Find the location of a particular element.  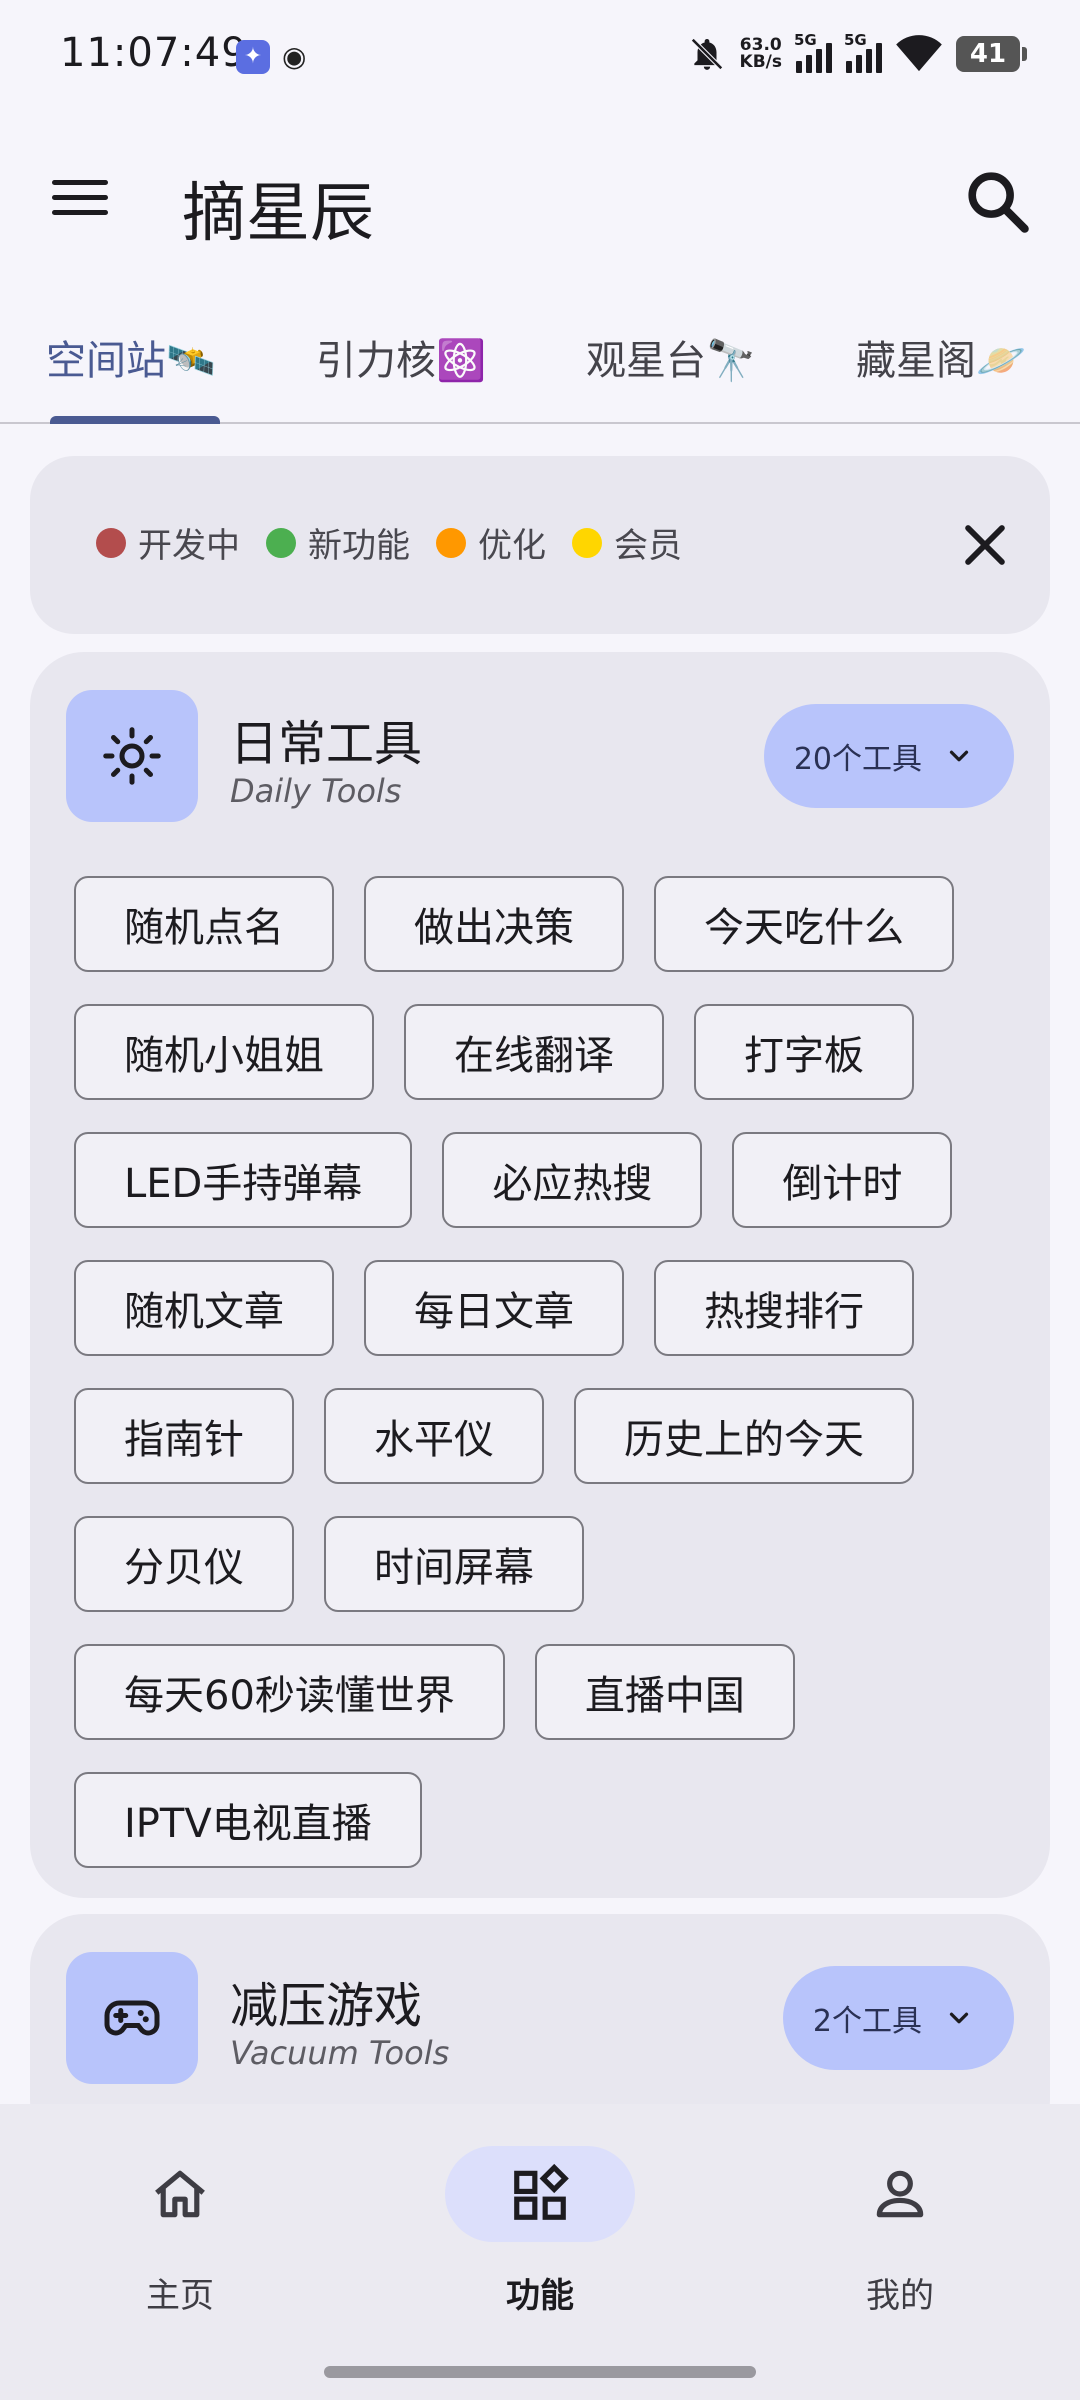

tool-chip: 指南针 is located at coordinates (184, 1436).